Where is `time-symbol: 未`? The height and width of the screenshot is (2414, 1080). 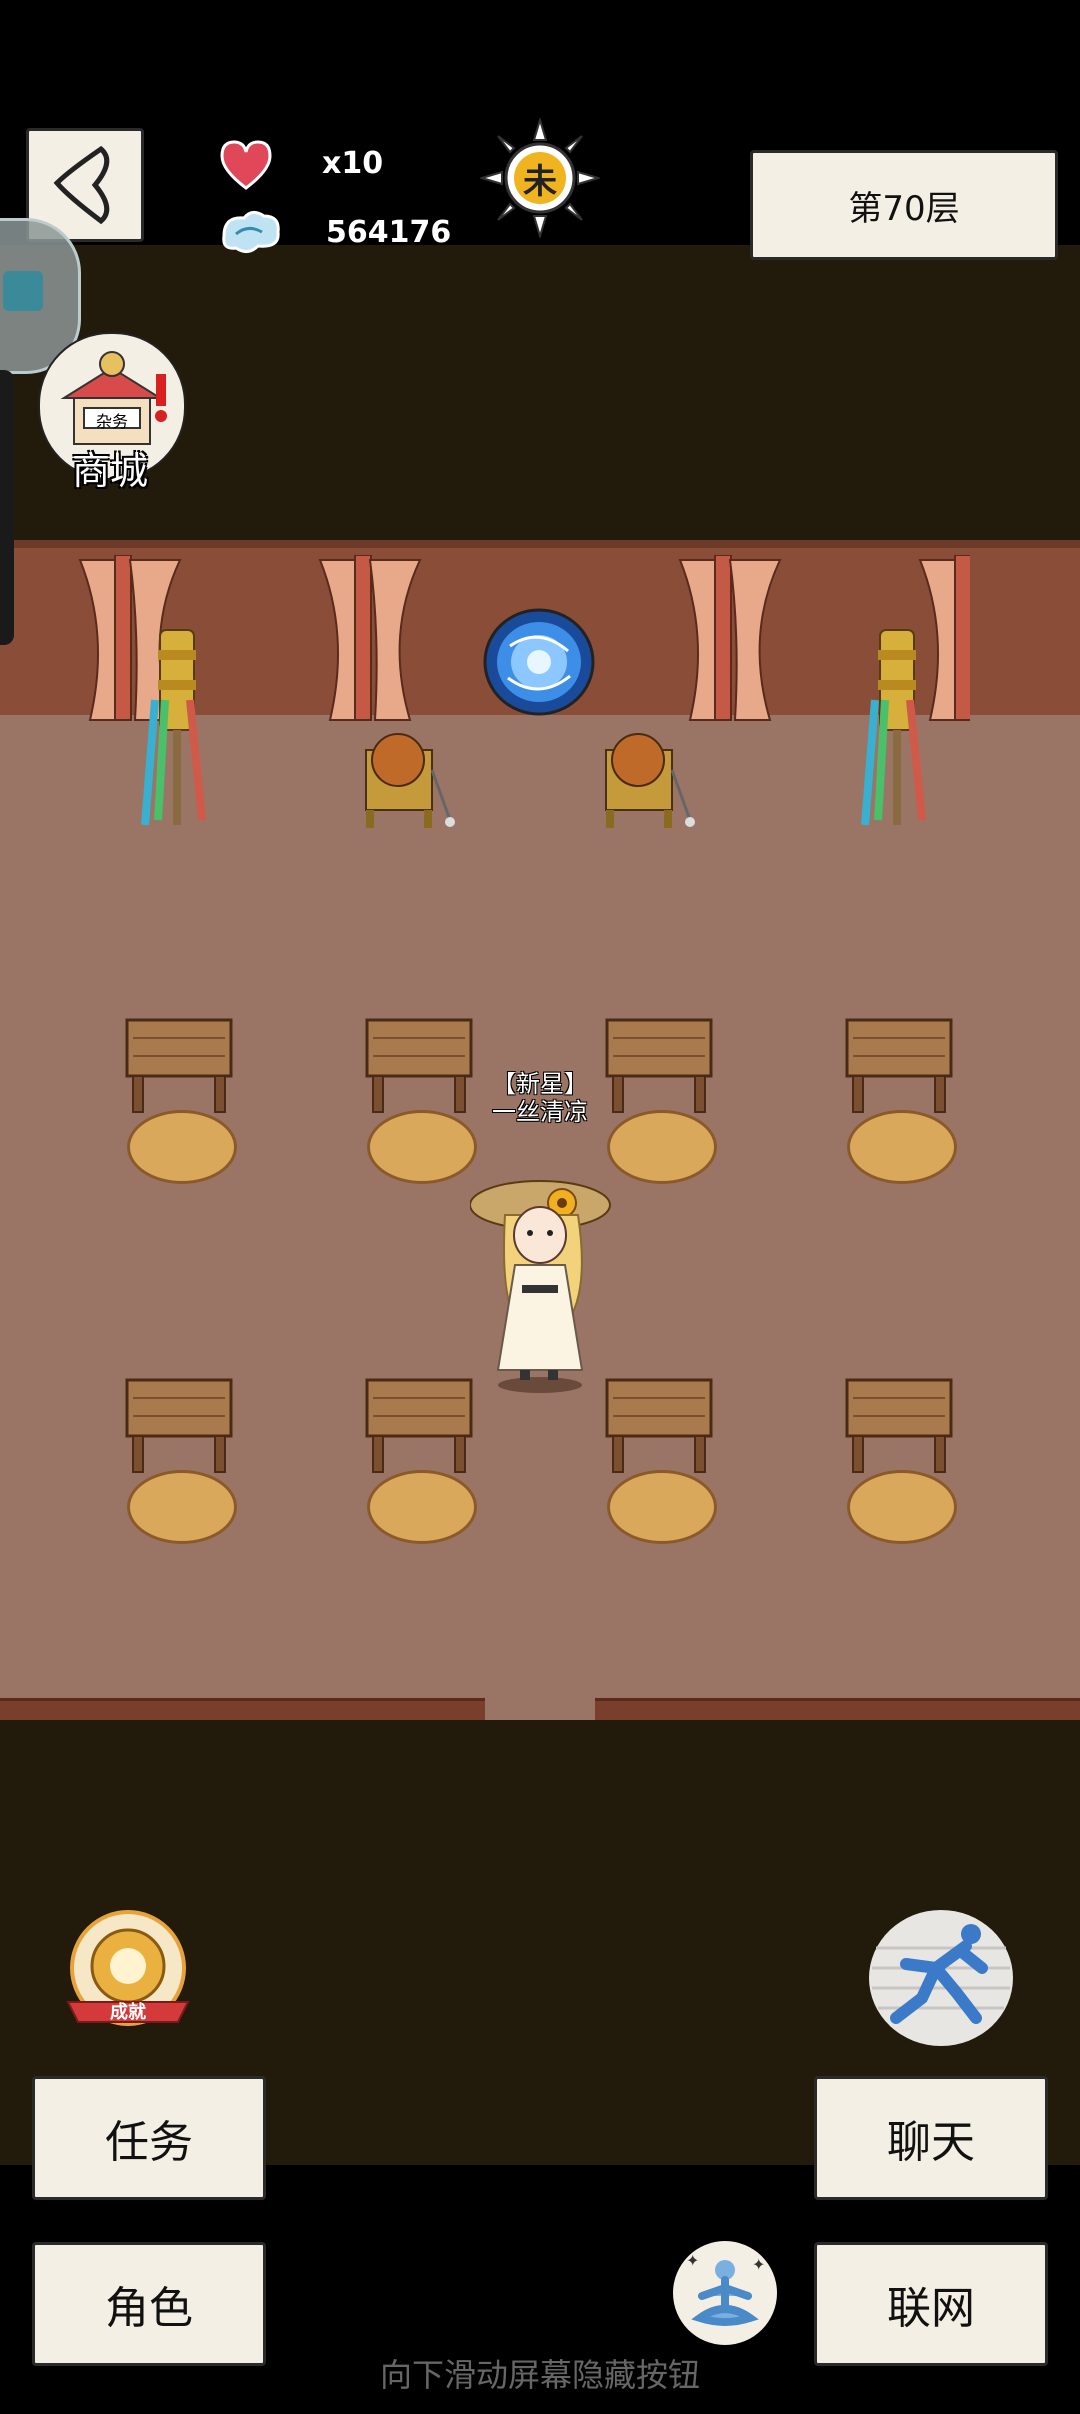 time-symbol: 未 is located at coordinates (540, 182).